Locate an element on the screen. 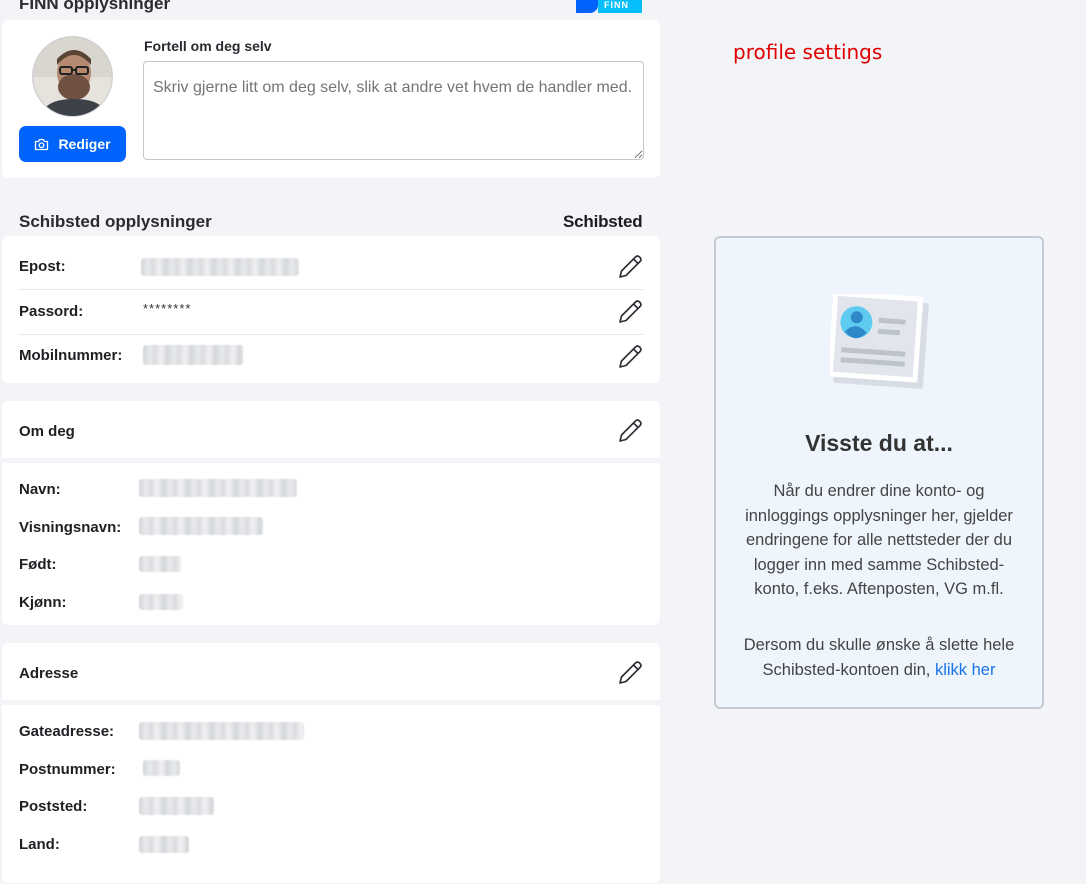  name-value is located at coordinates (218, 488).